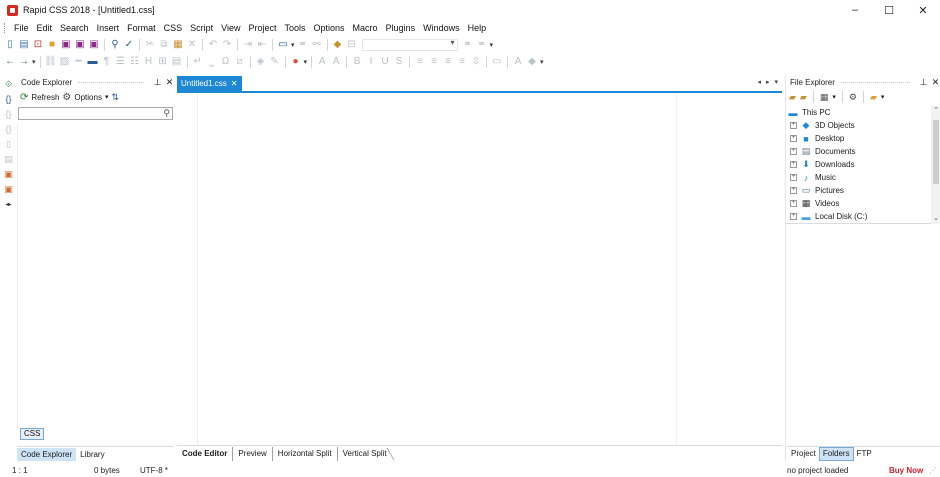 This screenshot has width=940, height=477. What do you see at coordinates (74, 28) in the screenshot?
I see `menu-search: Search` at bounding box center [74, 28].